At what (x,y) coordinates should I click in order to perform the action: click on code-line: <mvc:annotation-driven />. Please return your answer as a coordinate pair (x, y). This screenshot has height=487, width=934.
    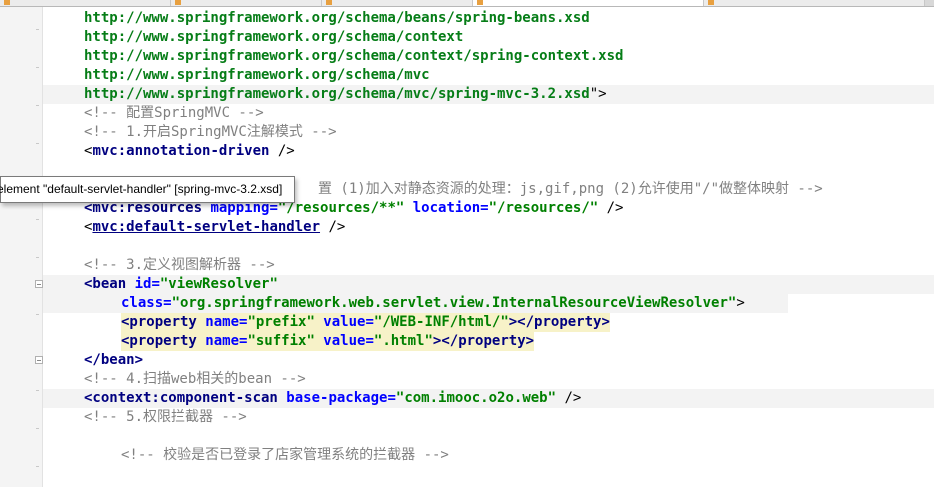
    Looking at the image, I should click on (488, 151).